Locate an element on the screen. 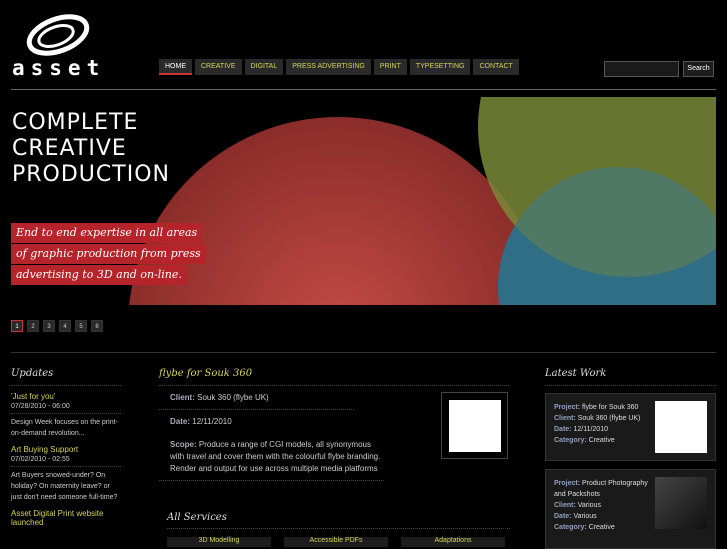 This screenshot has height=549, width=727. updates-heading: Updates is located at coordinates (66, 377).